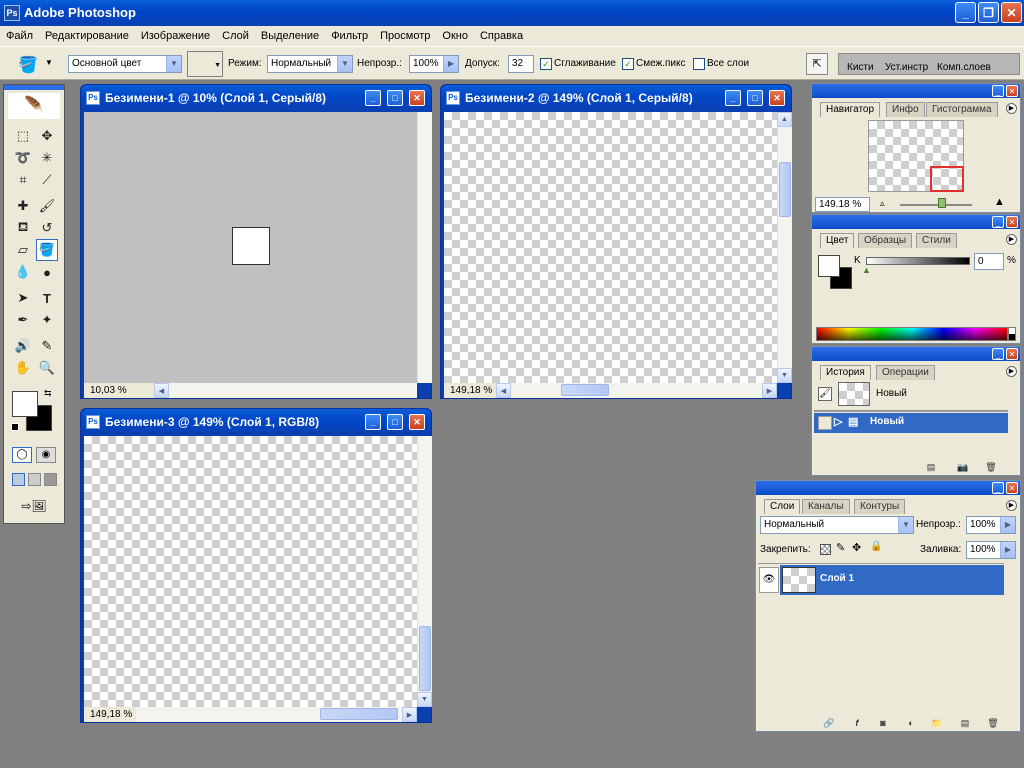 This screenshot has height=768, width=1024. What do you see at coordinates (235, 36) in the screenshot?
I see `menu-layer: Слой` at bounding box center [235, 36].